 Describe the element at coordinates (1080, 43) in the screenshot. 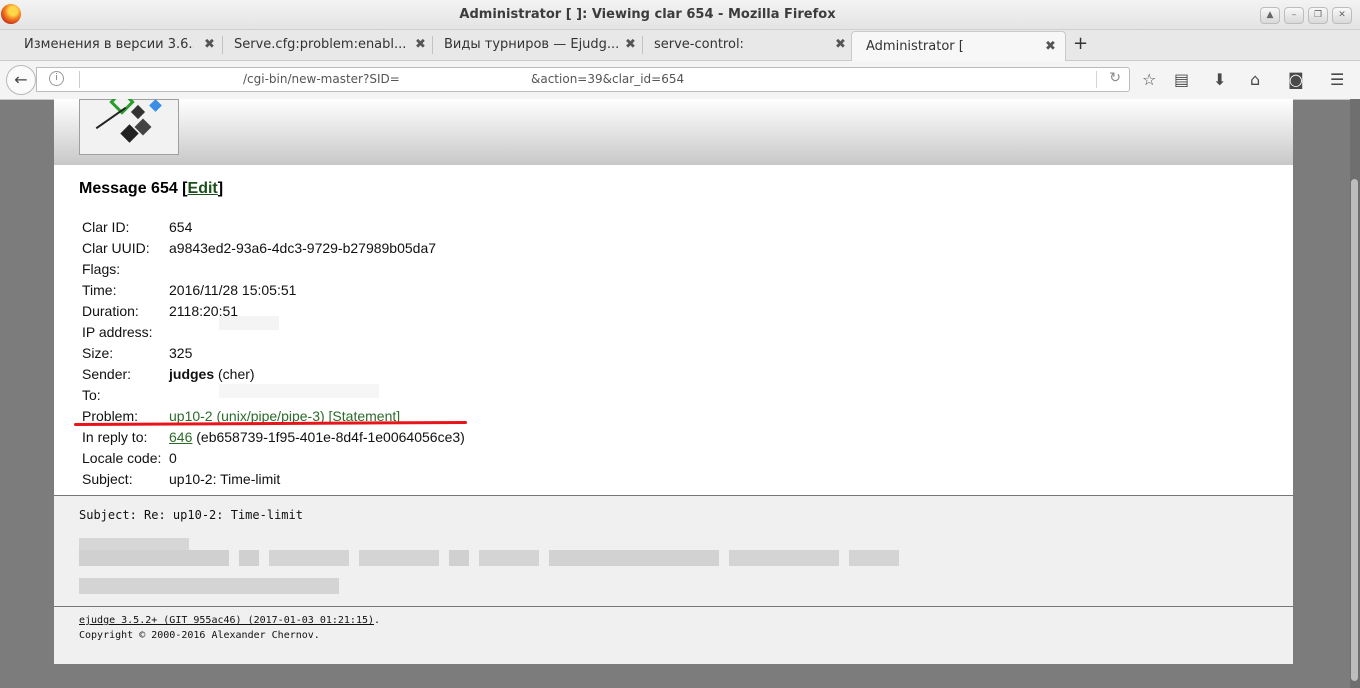

I see `new-tab-plus-icon: +` at that location.